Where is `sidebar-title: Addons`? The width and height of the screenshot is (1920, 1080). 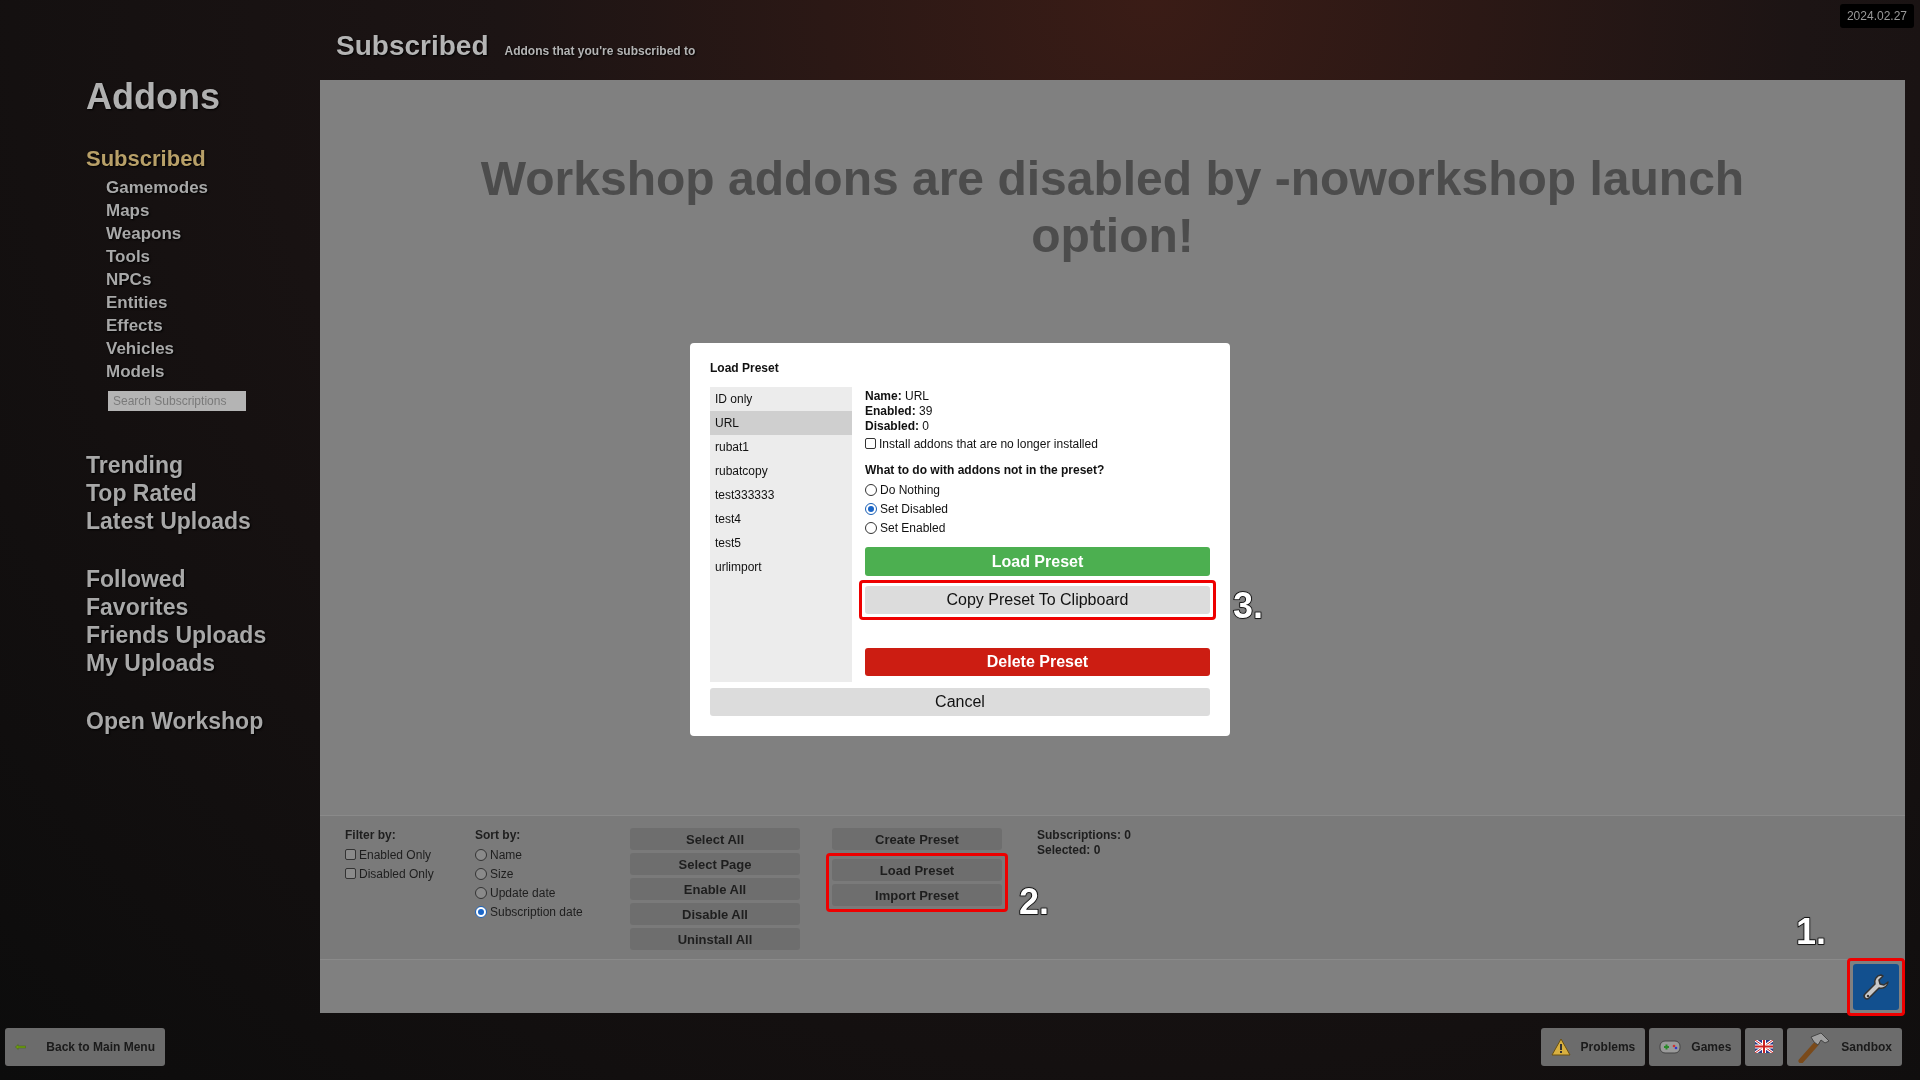 sidebar-title: Addons is located at coordinates (153, 97).